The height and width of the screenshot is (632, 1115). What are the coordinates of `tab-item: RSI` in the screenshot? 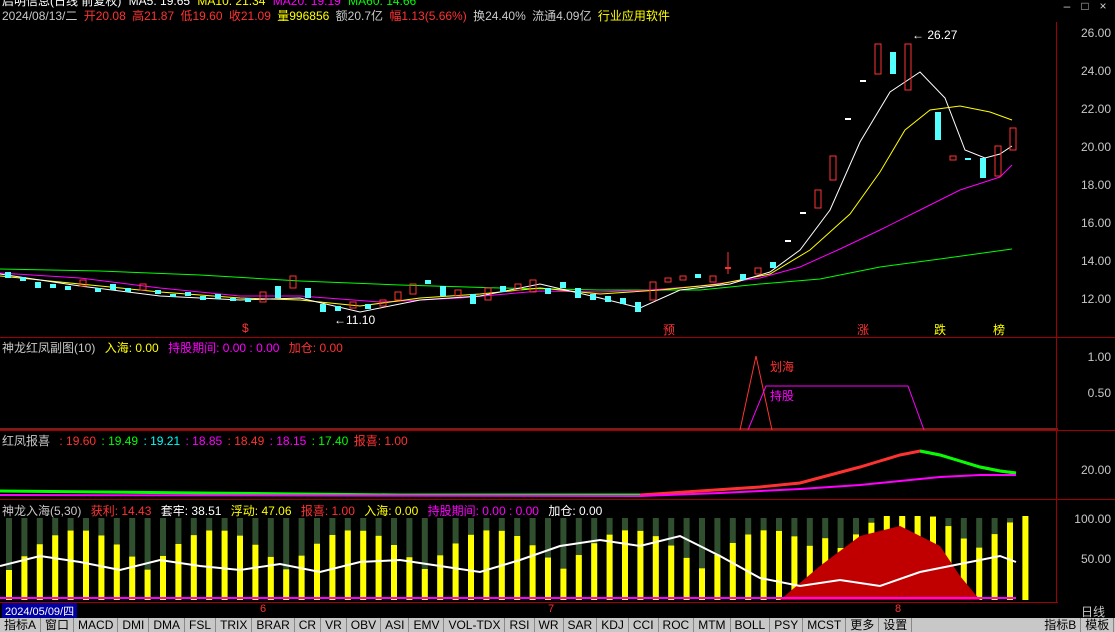 It's located at (520, 625).